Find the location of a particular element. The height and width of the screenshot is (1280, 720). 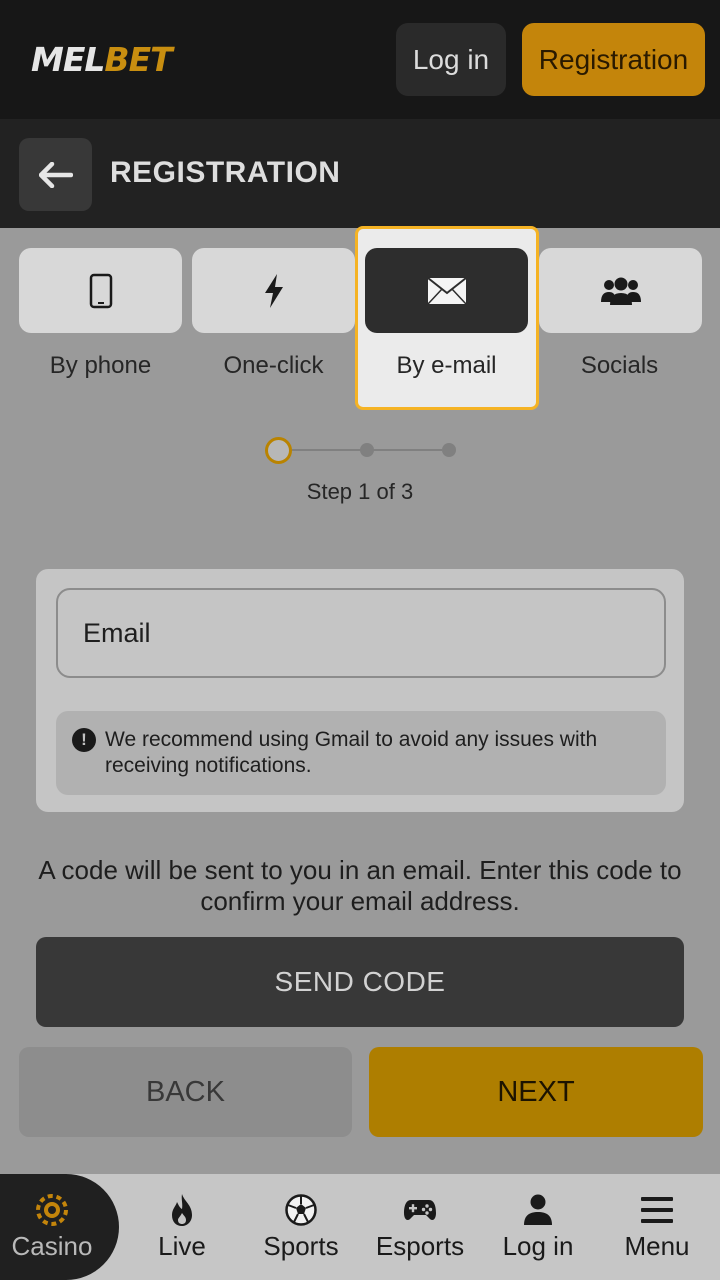

gamepad-icon is located at coordinates (420, 1210).